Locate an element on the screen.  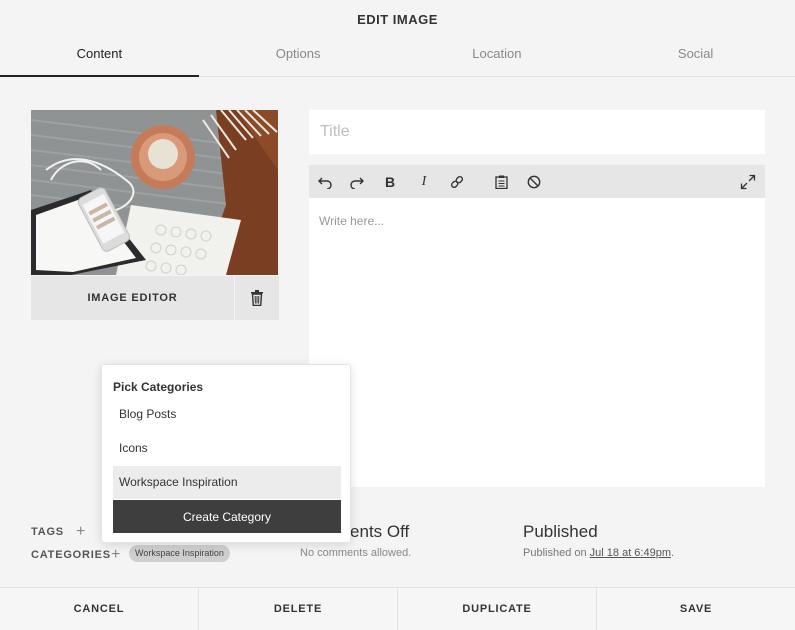
bold-icon: B is located at coordinates (390, 181).